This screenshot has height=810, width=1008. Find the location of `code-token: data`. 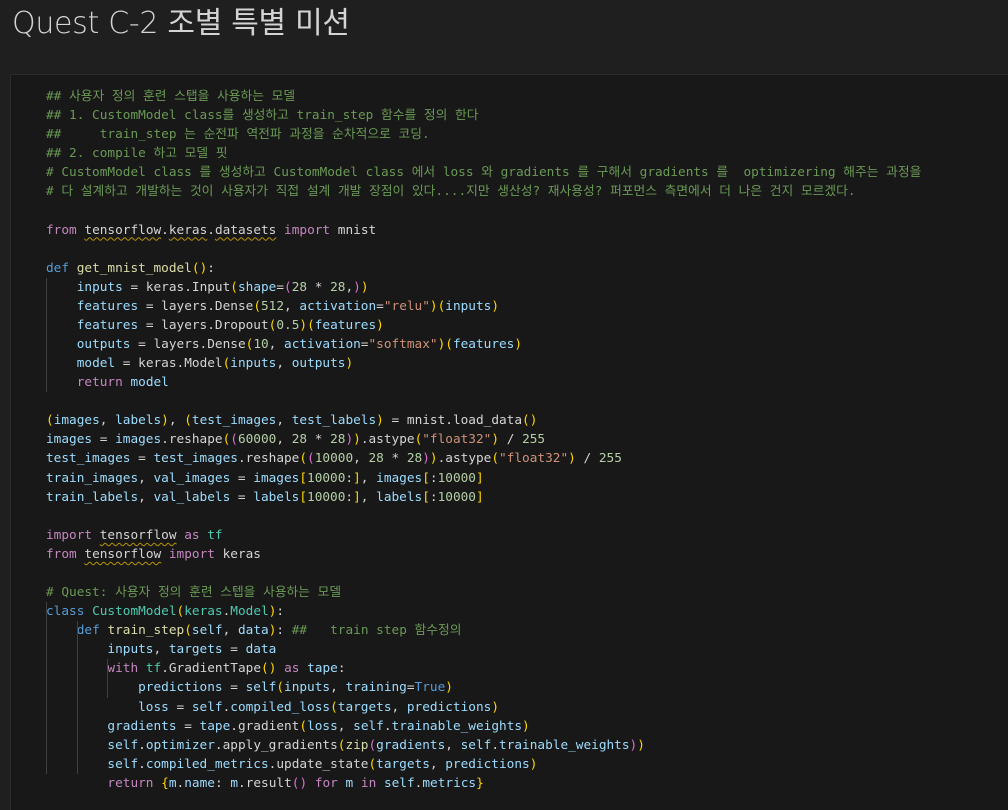

code-token: data is located at coordinates (261, 650).